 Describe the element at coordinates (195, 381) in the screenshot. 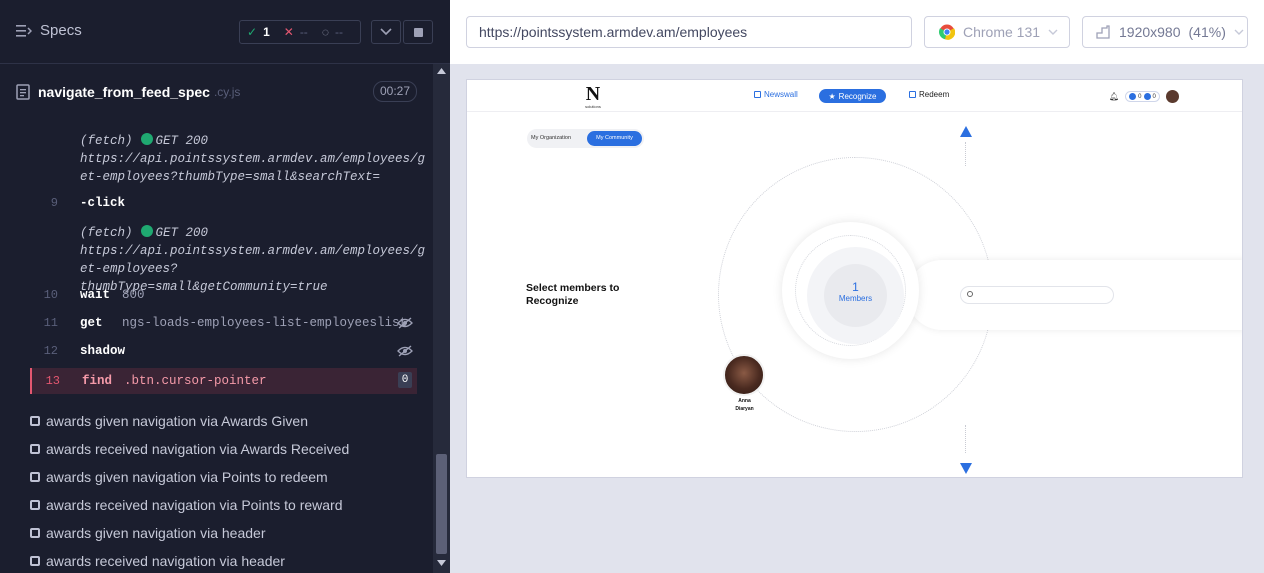

I see `command-message: .btn.cursor-pointer` at that location.